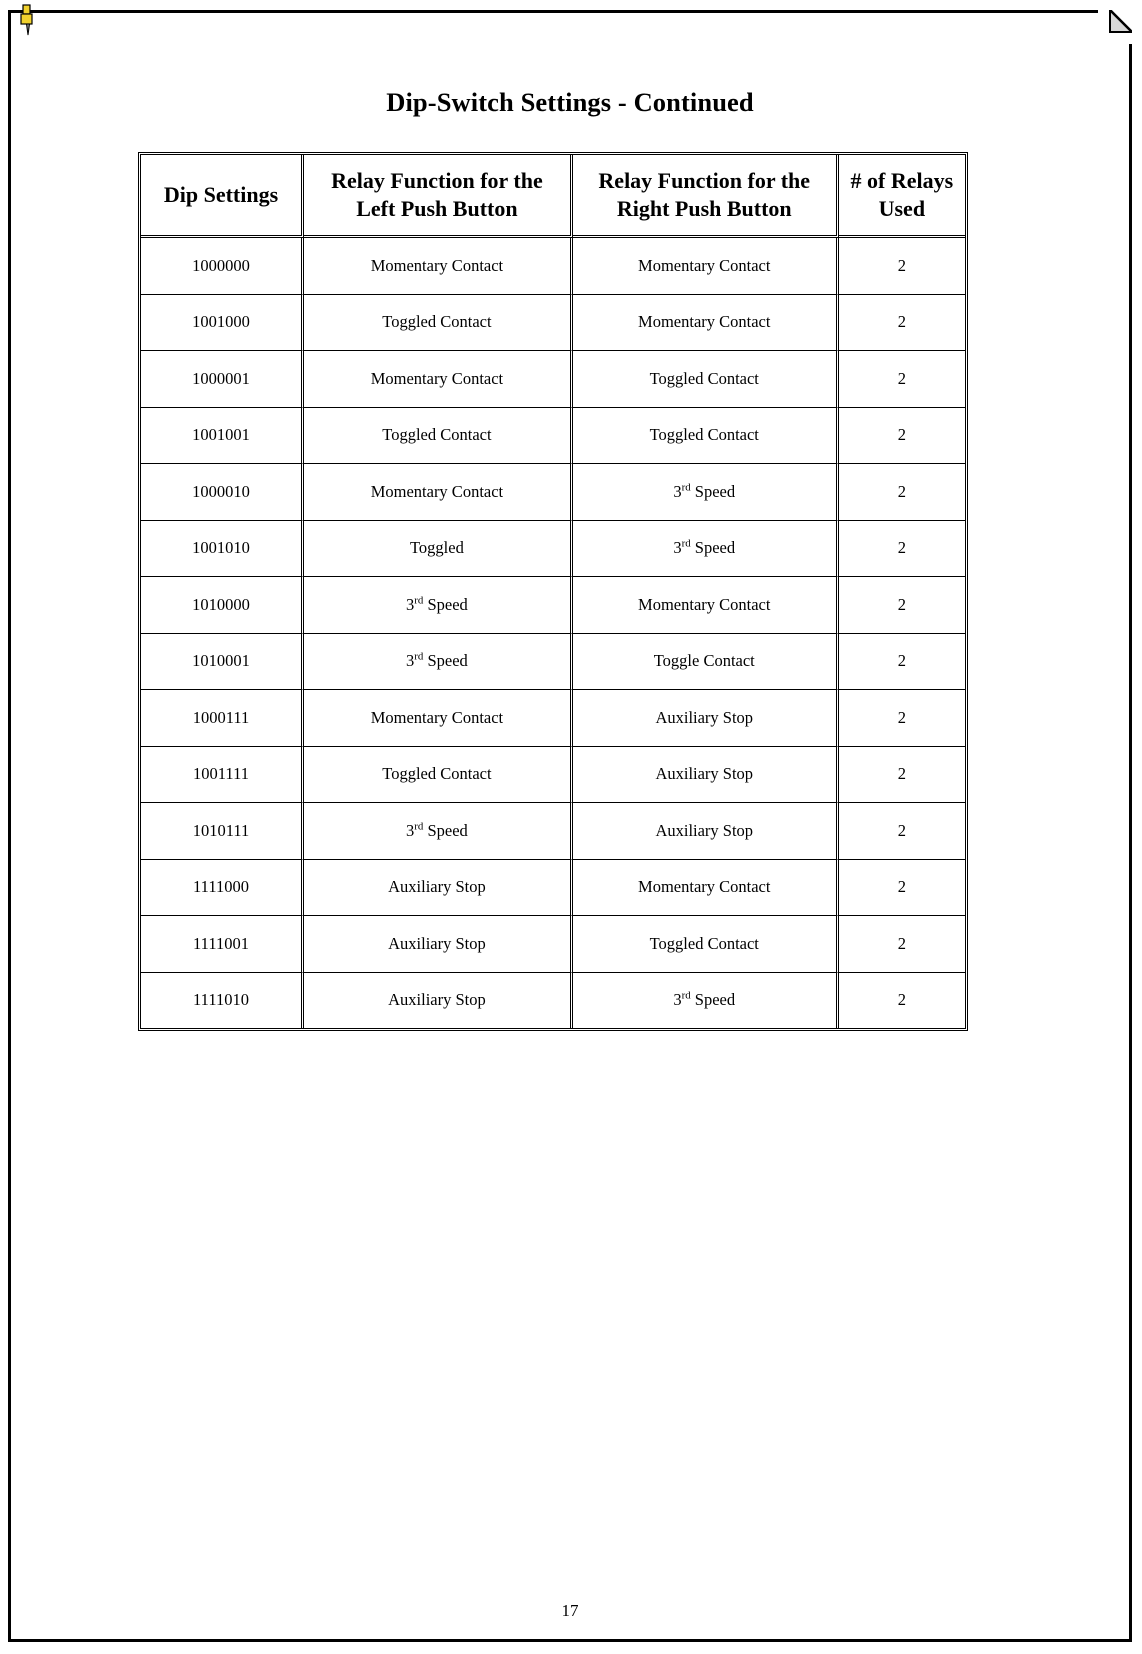  What do you see at coordinates (28, 21) in the screenshot?
I see `pushpin-icon` at bounding box center [28, 21].